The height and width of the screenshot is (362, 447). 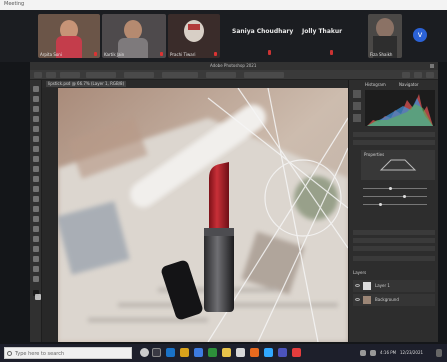 I want to click on properties-panel: Properties, so click(x=398, y=165).